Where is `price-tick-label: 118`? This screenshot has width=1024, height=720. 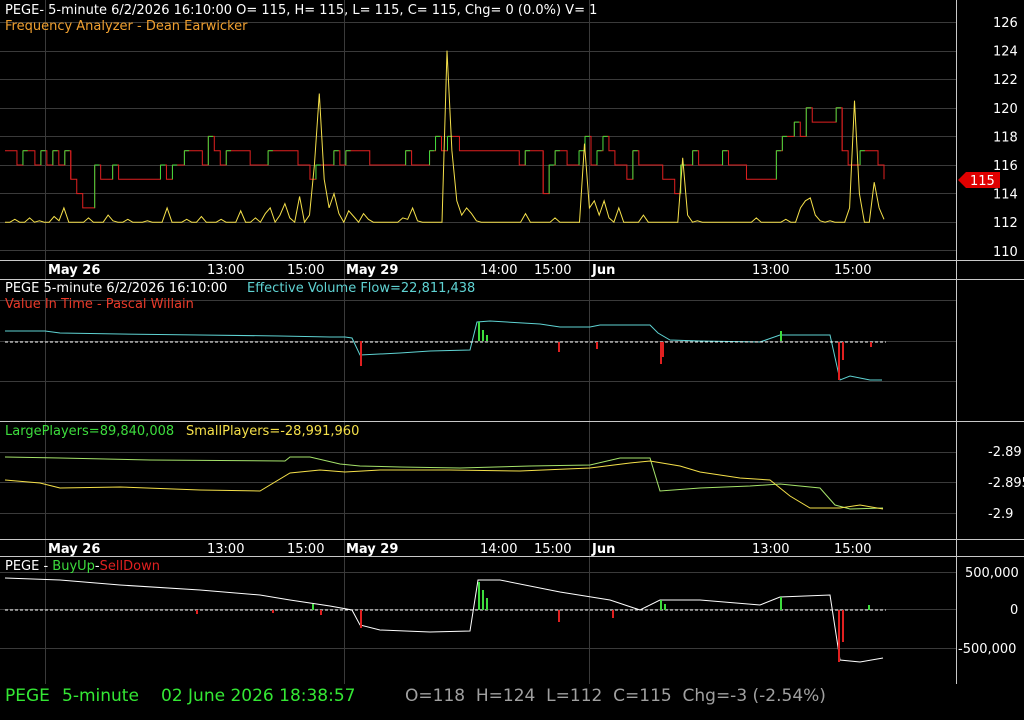 price-tick-label: 118 is located at coordinates (1005, 137).